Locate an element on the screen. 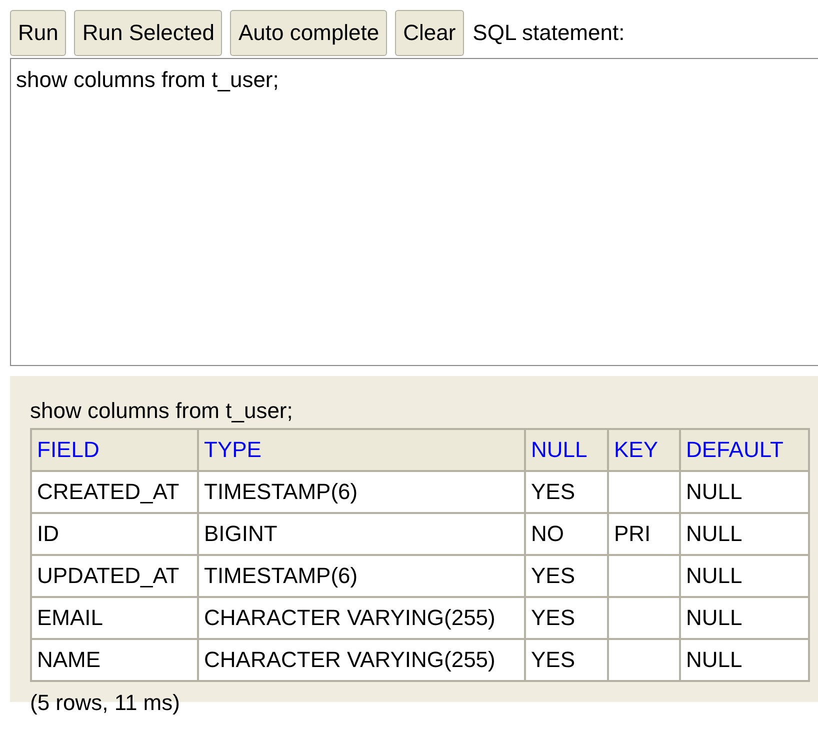  toolbar-button: Clear is located at coordinates (429, 33).